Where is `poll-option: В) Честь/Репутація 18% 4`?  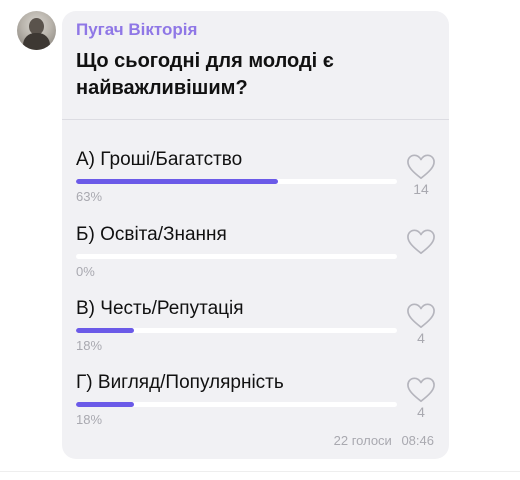
poll-option: В) Честь/Репутація 18% 4 is located at coordinates (260, 328).